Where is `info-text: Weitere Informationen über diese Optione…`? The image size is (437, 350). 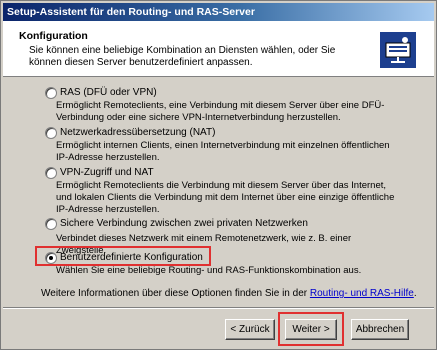
info-text: Weitere Informationen über diese Optione… is located at coordinates (229, 293).